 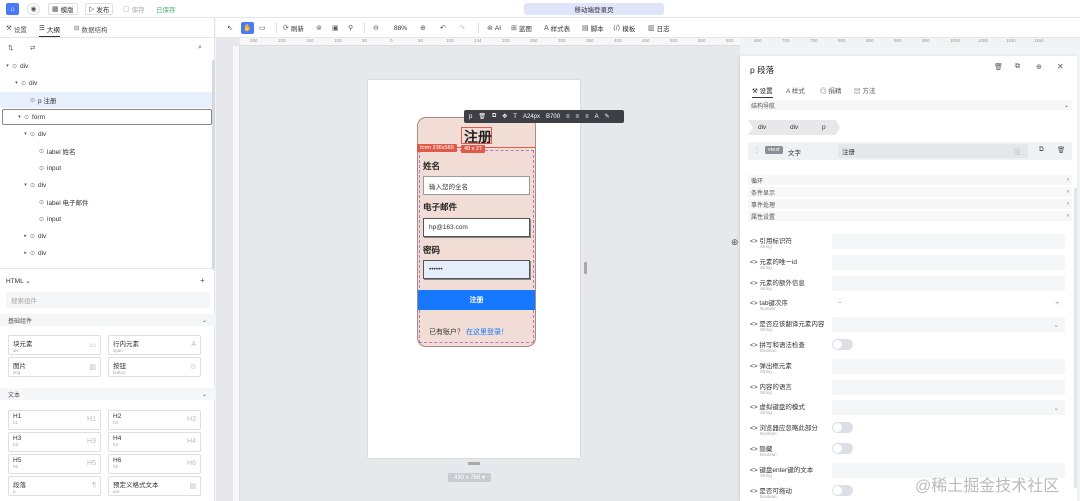 I want to click on align-center-icon: ≡, so click(x=578, y=117).